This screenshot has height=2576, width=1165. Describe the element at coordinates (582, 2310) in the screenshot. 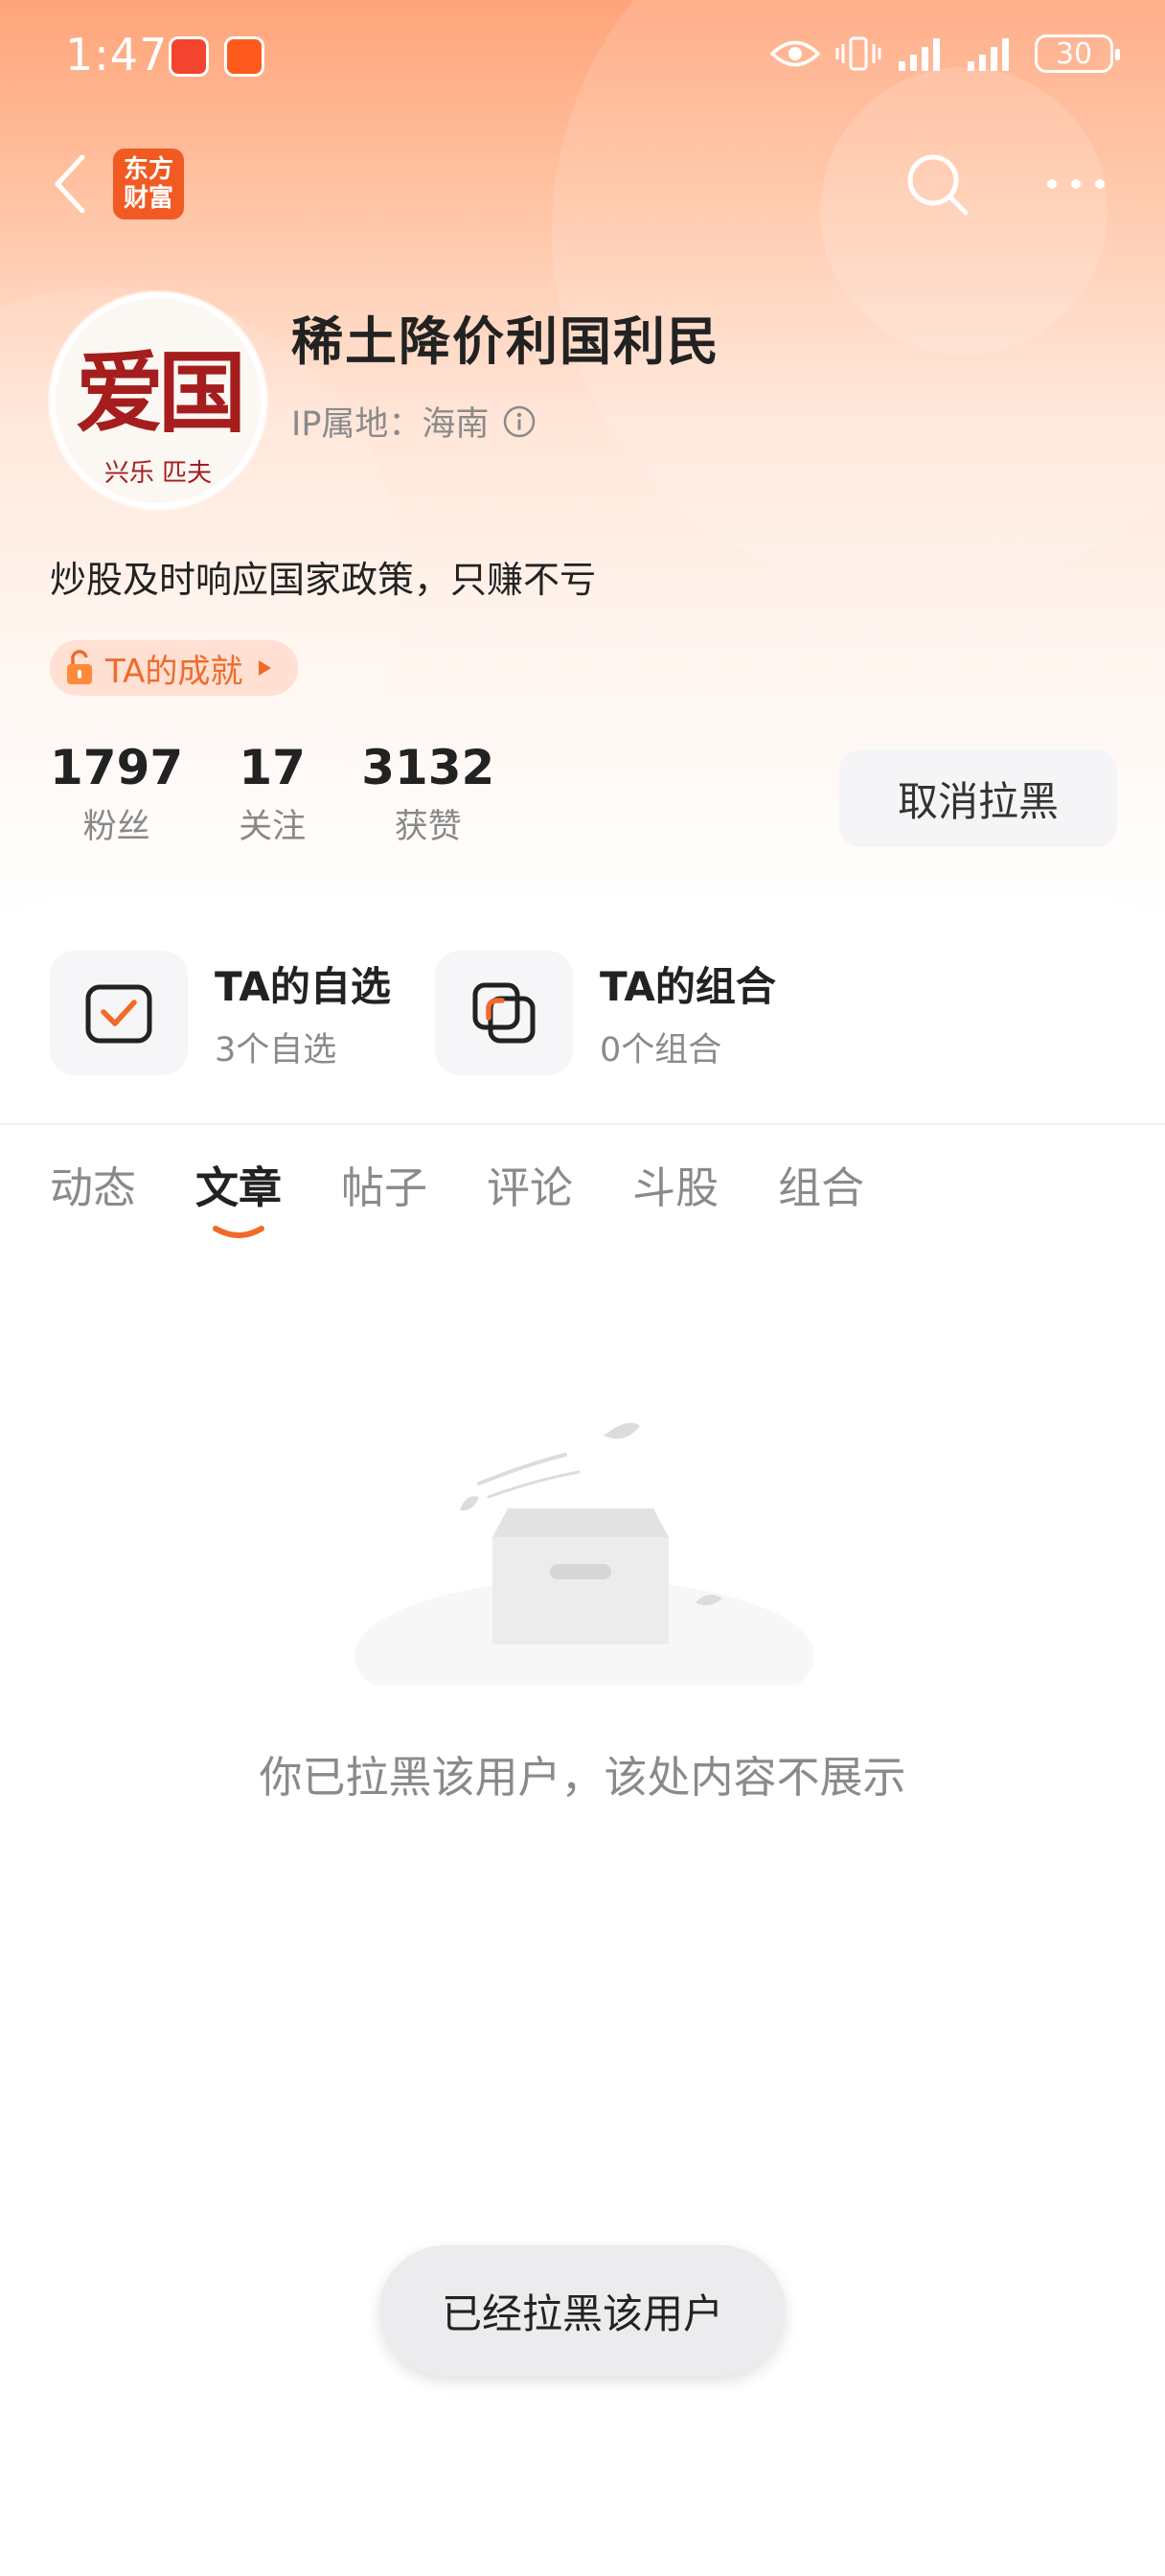

I see `toast-message: 已经拉黑该用户` at that location.